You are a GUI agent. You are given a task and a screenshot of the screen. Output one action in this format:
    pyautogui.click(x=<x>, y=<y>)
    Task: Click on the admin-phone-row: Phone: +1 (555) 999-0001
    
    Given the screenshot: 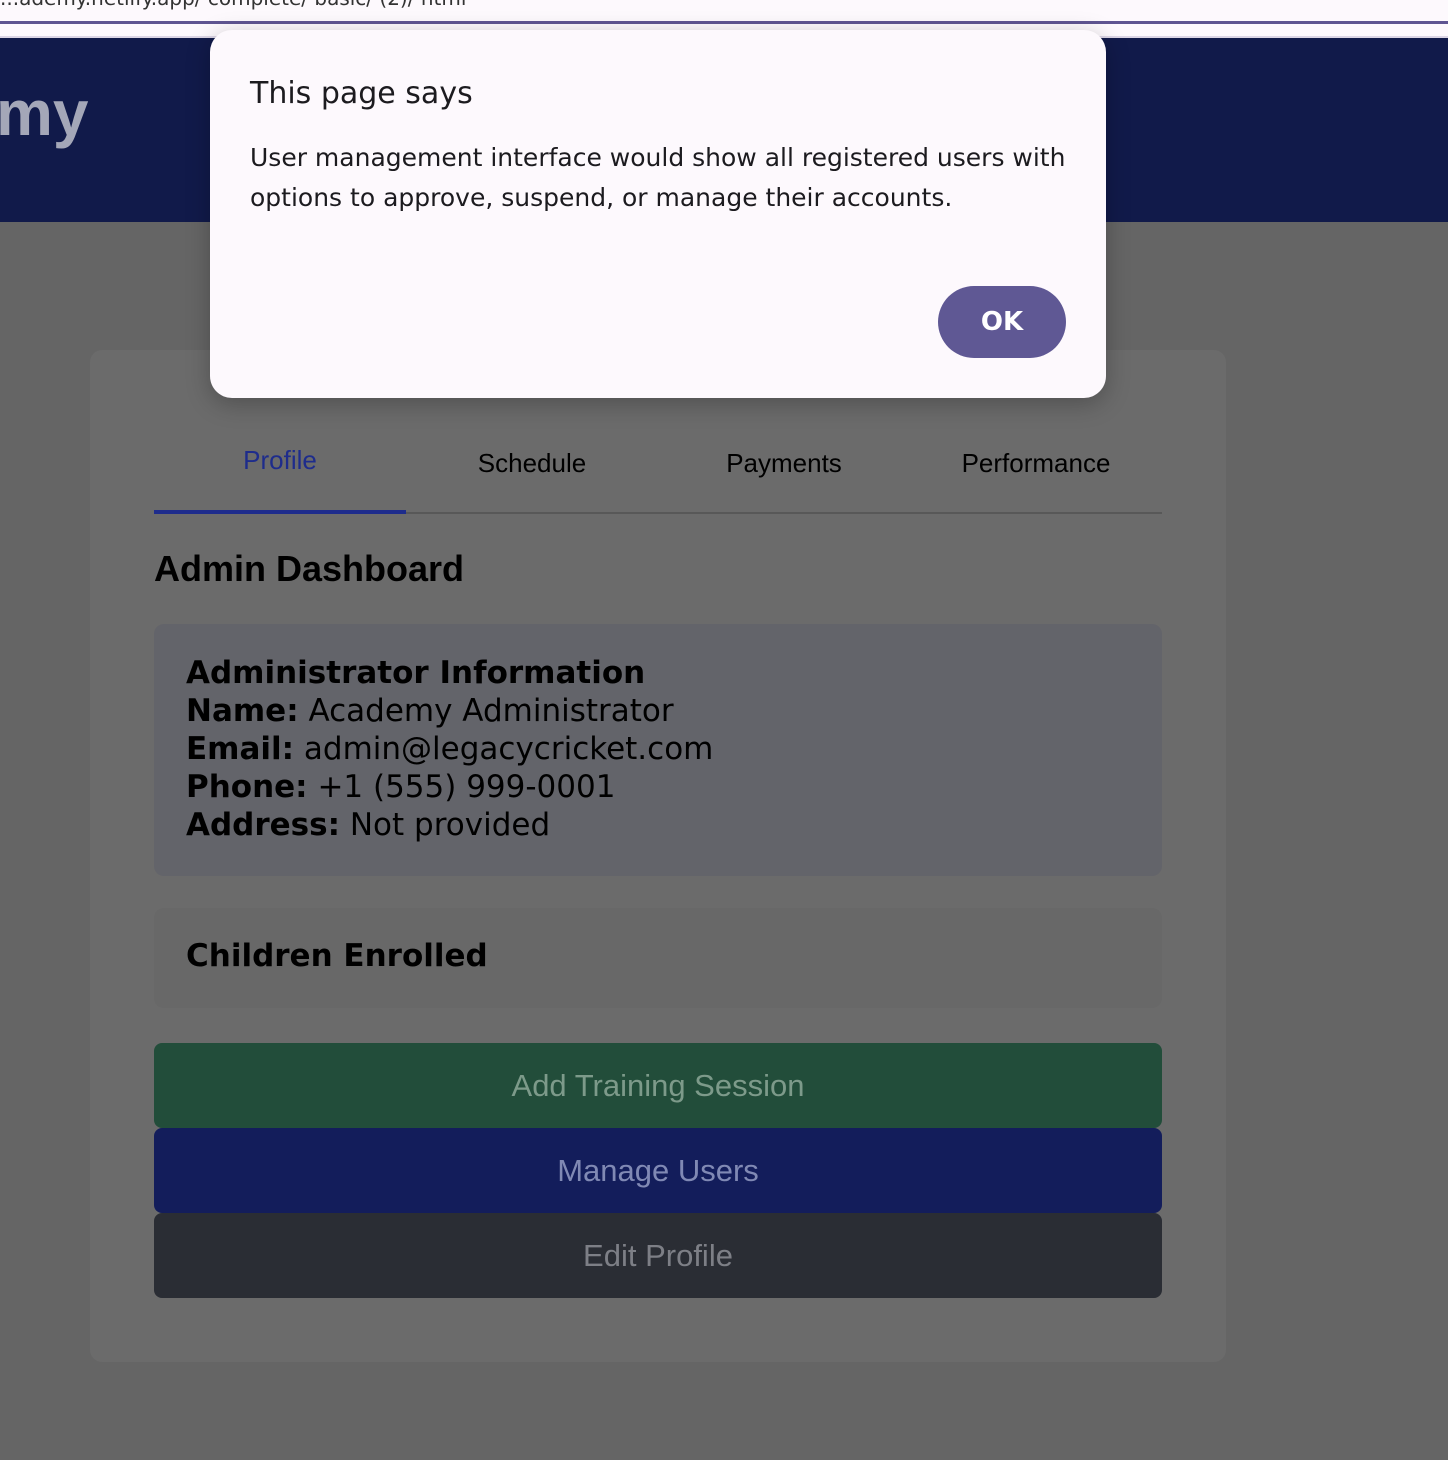 What is the action you would take?
    pyautogui.click(x=658, y=787)
    